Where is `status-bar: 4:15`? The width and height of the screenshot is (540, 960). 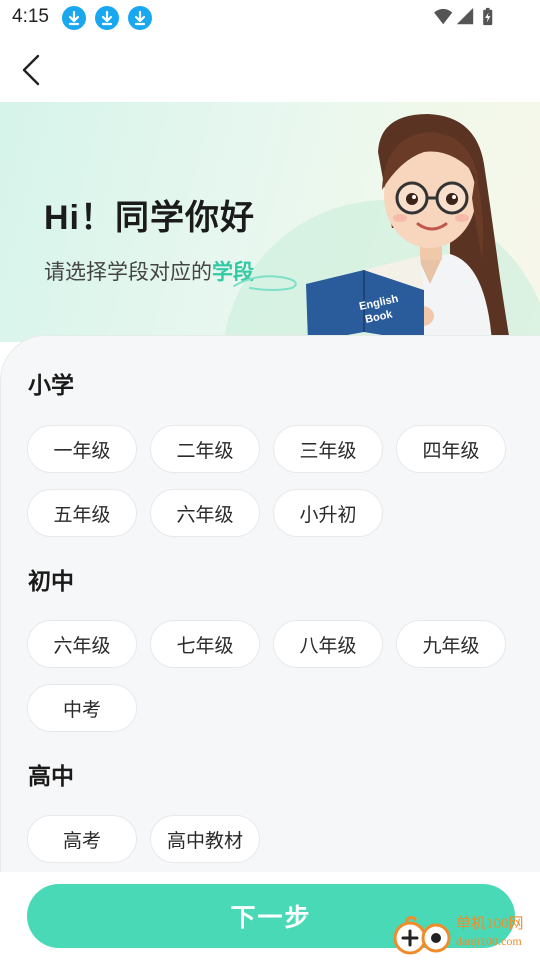 status-bar: 4:15 is located at coordinates (270, 18).